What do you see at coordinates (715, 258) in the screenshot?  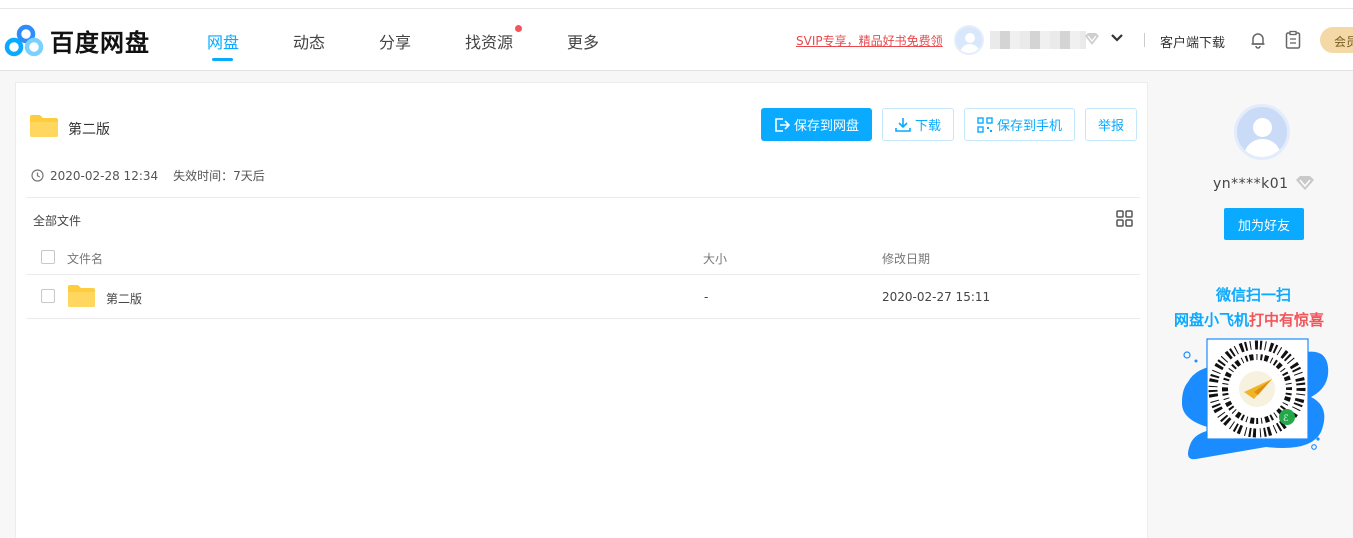 I see `column-header-size: 大小` at bounding box center [715, 258].